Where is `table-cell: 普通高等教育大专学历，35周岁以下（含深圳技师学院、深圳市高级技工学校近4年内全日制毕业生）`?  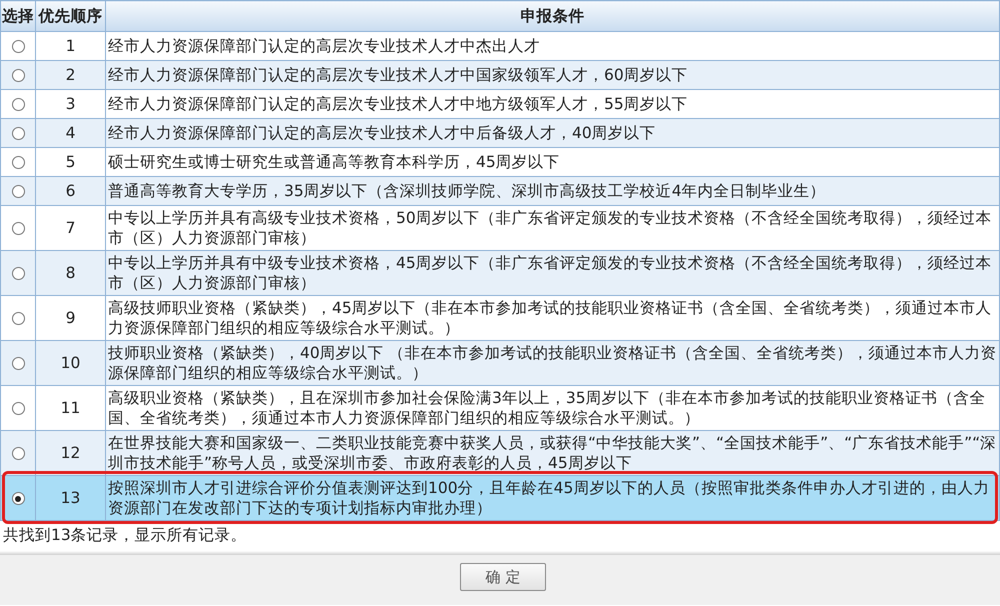
table-cell: 普通高等教育大专学历，35周岁以下（含深圳技师学院、深圳市高级技工学校近4年内全日制毕业生） is located at coordinates (553, 191).